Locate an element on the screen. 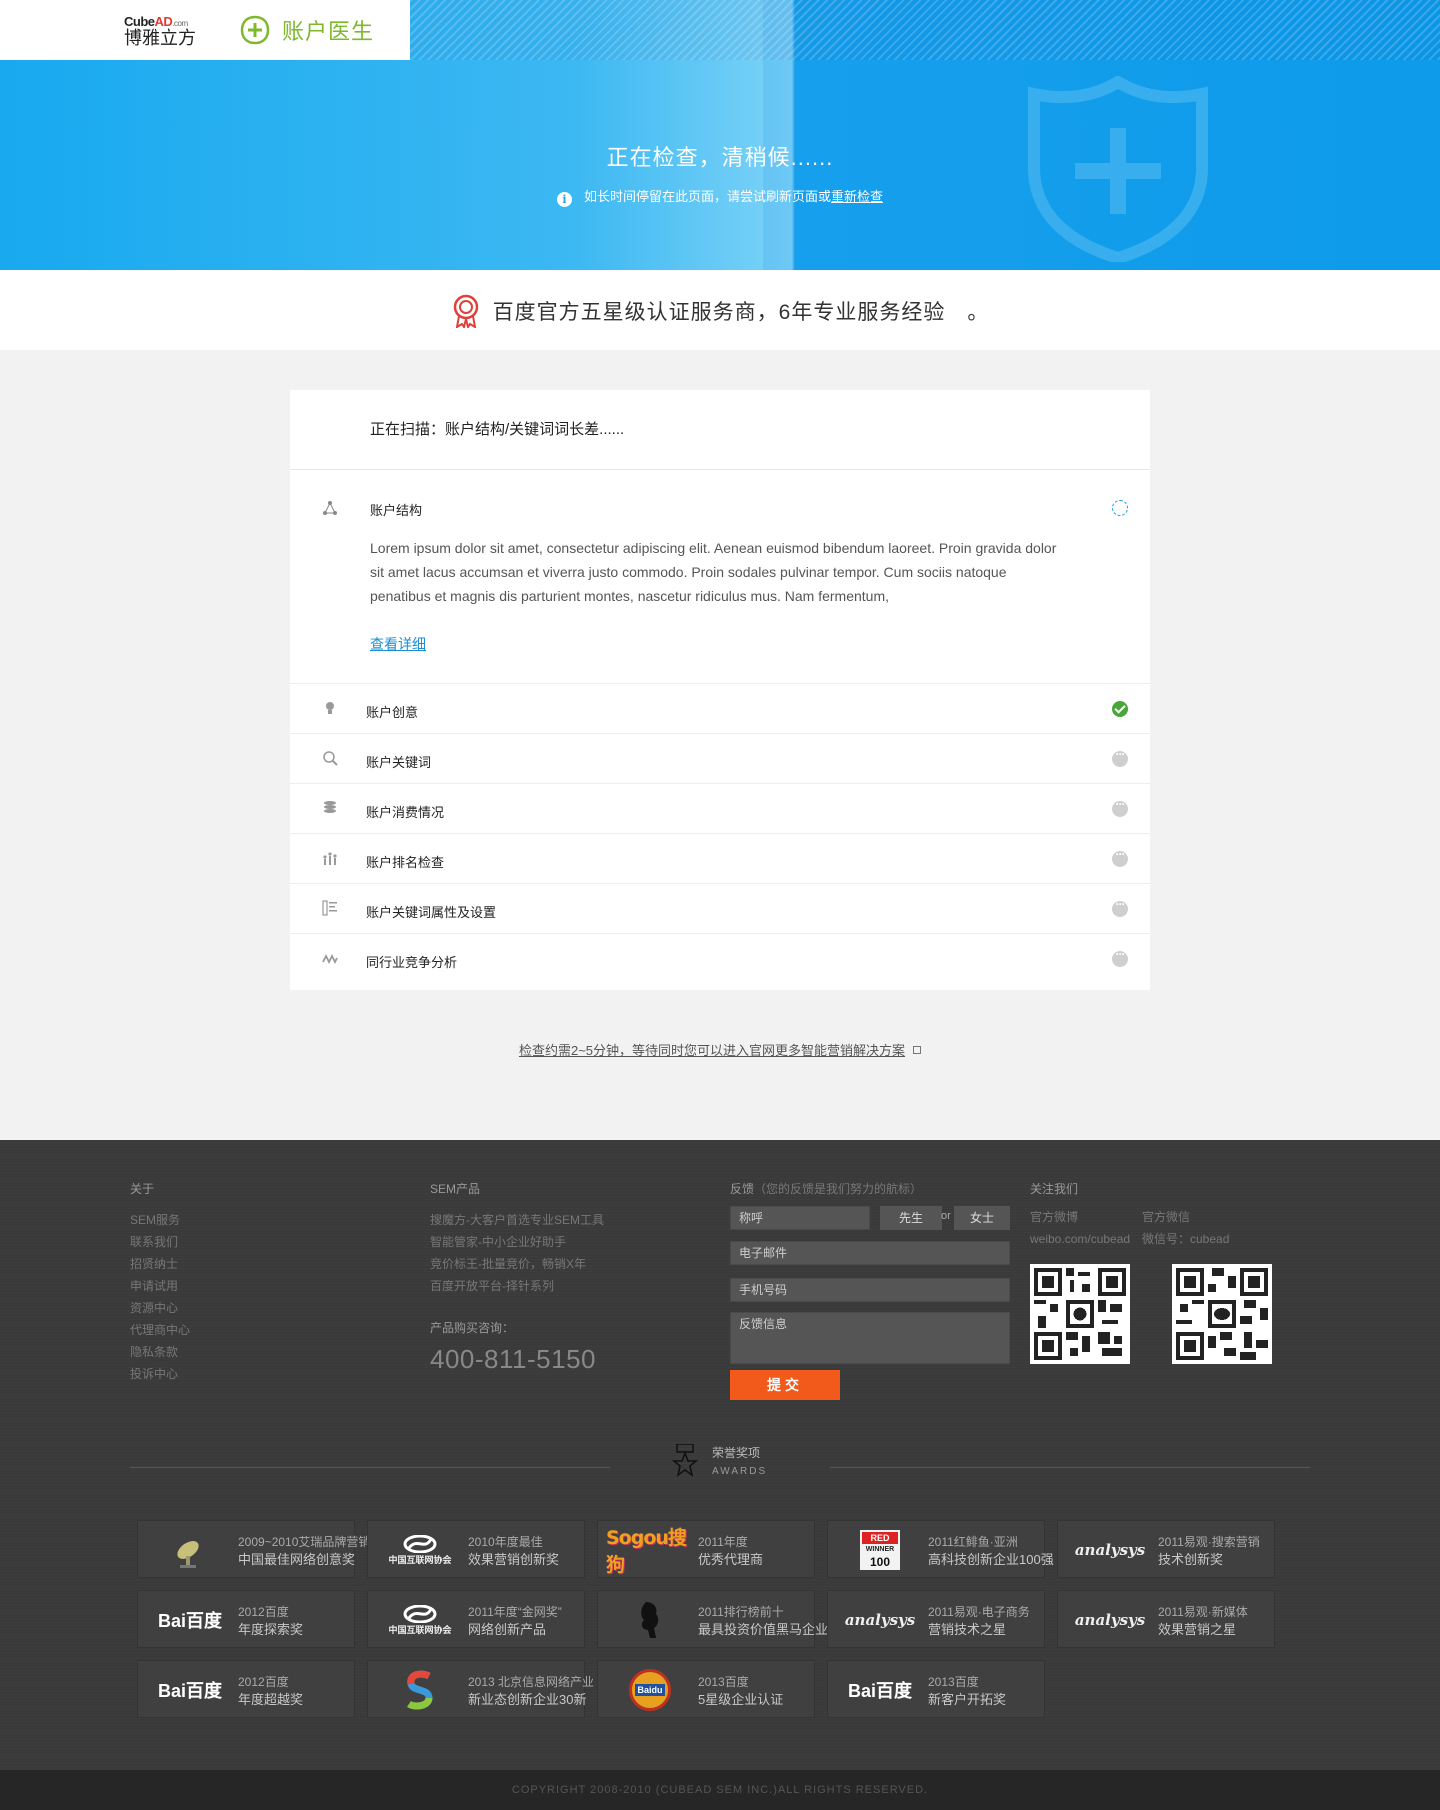 The height and width of the screenshot is (1810, 1440). wait-hint: 检查约需2~5分钟，等待同时您可以进入官网更多智能营销解决方案 is located at coordinates (720, 1049).